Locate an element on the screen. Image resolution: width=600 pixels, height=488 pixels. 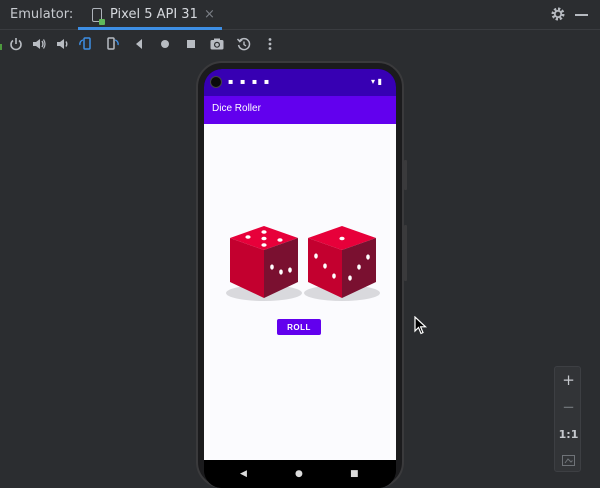
minimize-icon is located at coordinates (581, 15).